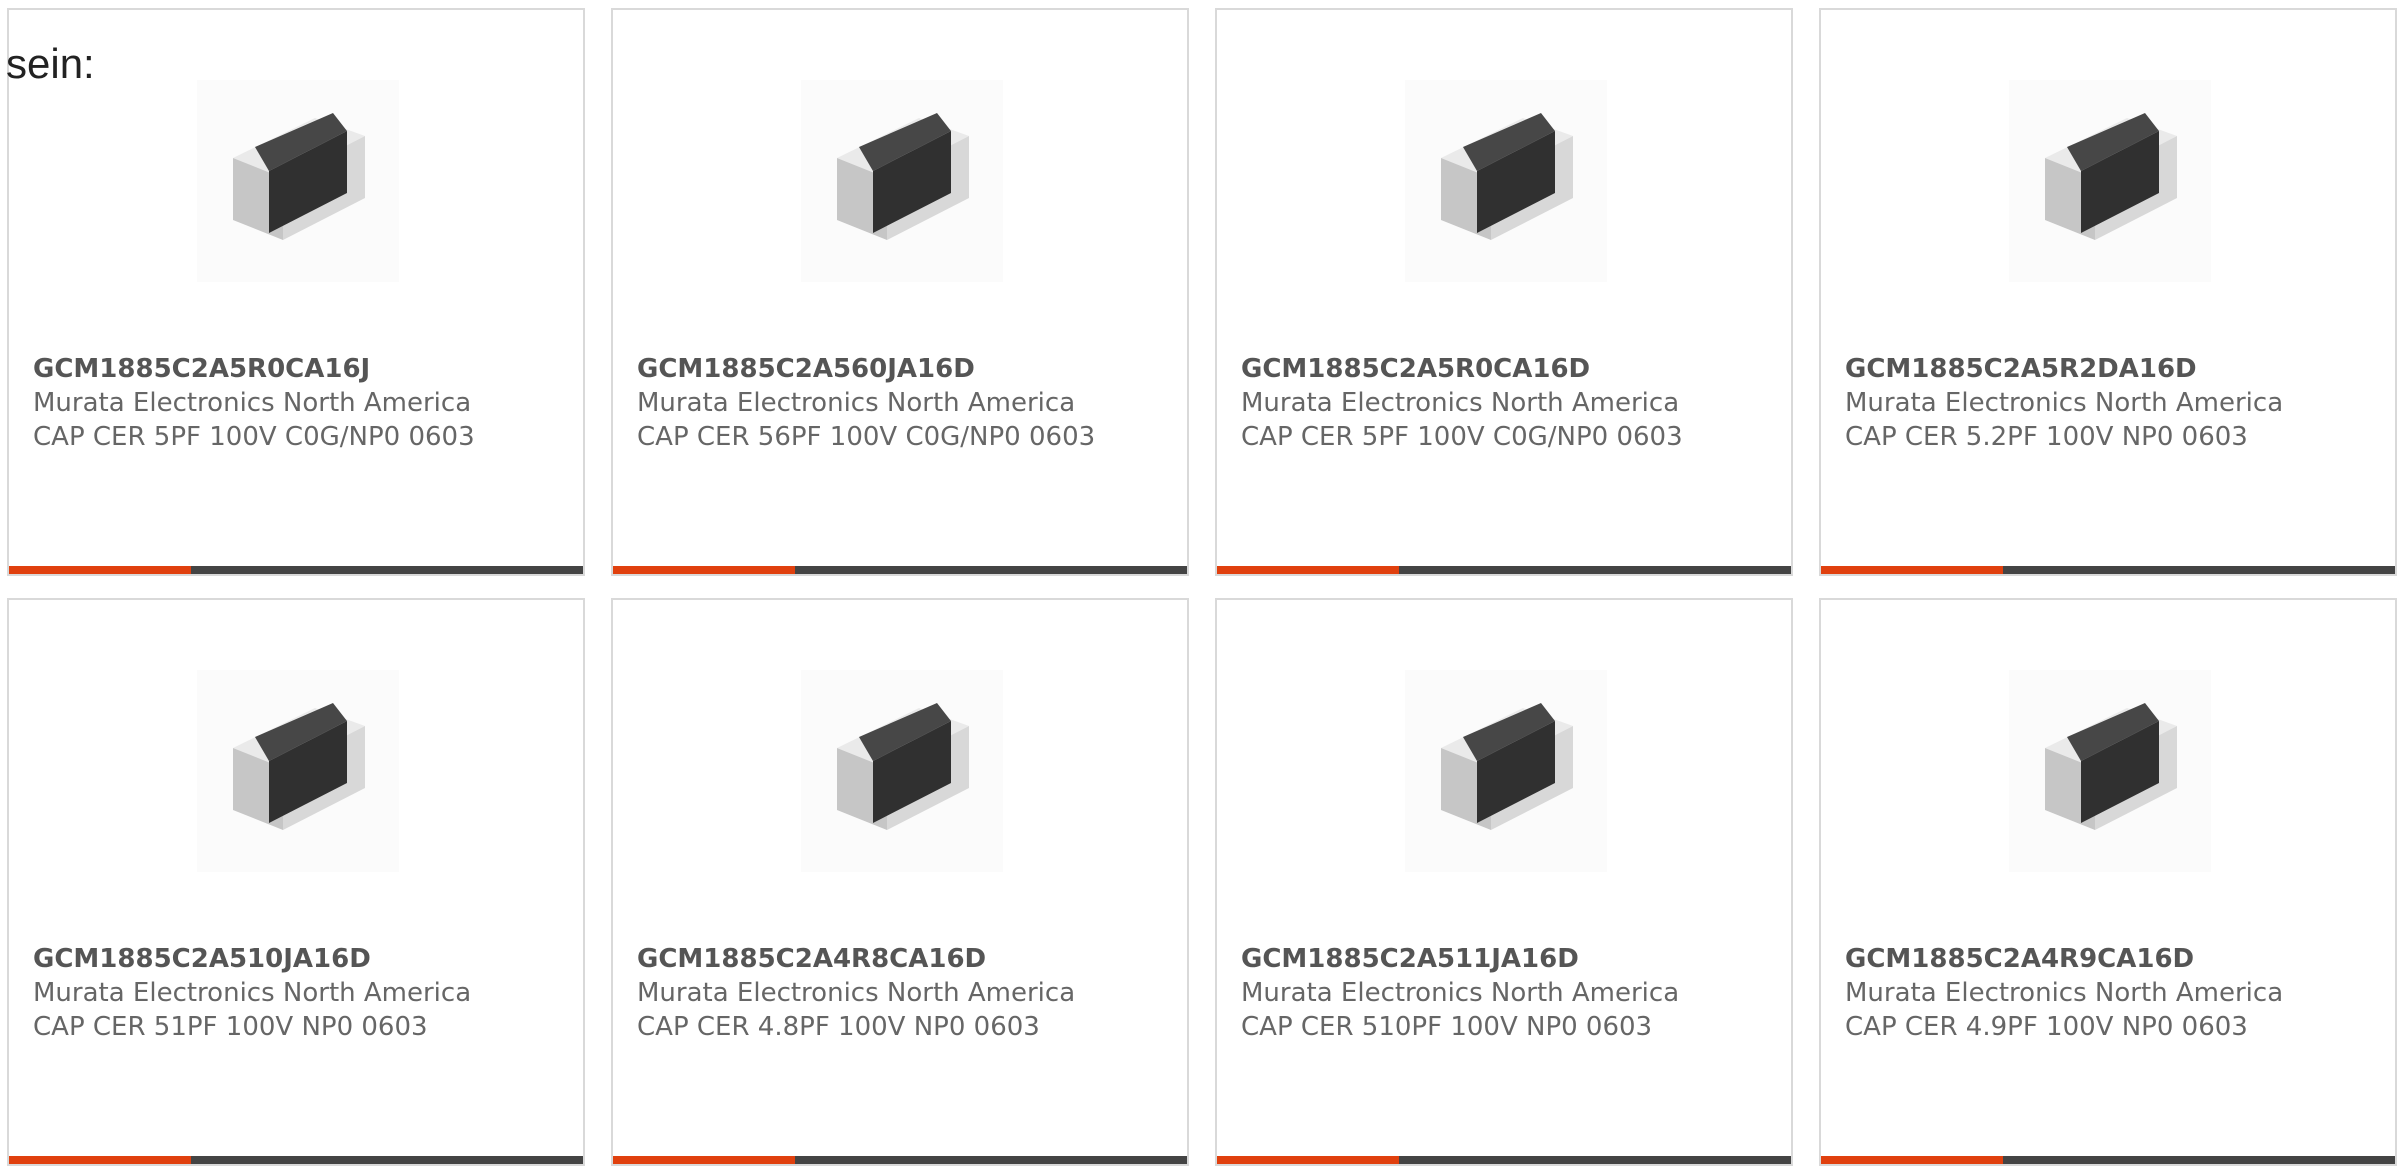  Describe the element at coordinates (838, 1027) in the screenshot. I see `product-description: CAP CER 4.8PF 100V NP0 0603` at that location.